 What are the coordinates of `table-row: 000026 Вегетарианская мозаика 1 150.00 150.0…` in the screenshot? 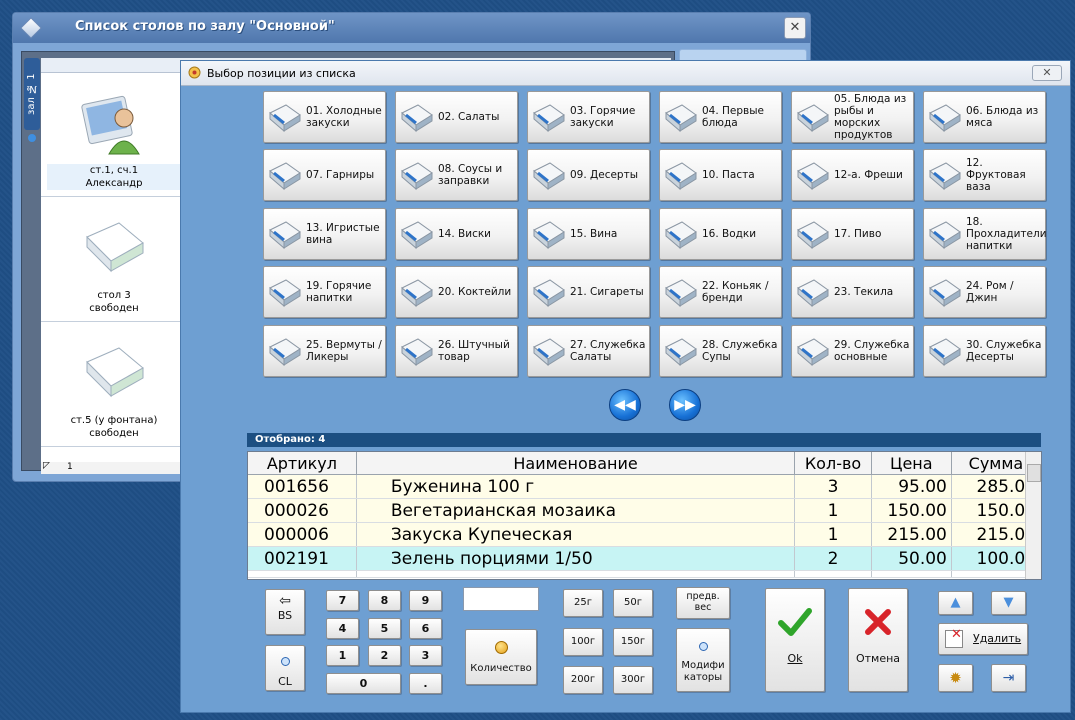 It's located at (644, 510).